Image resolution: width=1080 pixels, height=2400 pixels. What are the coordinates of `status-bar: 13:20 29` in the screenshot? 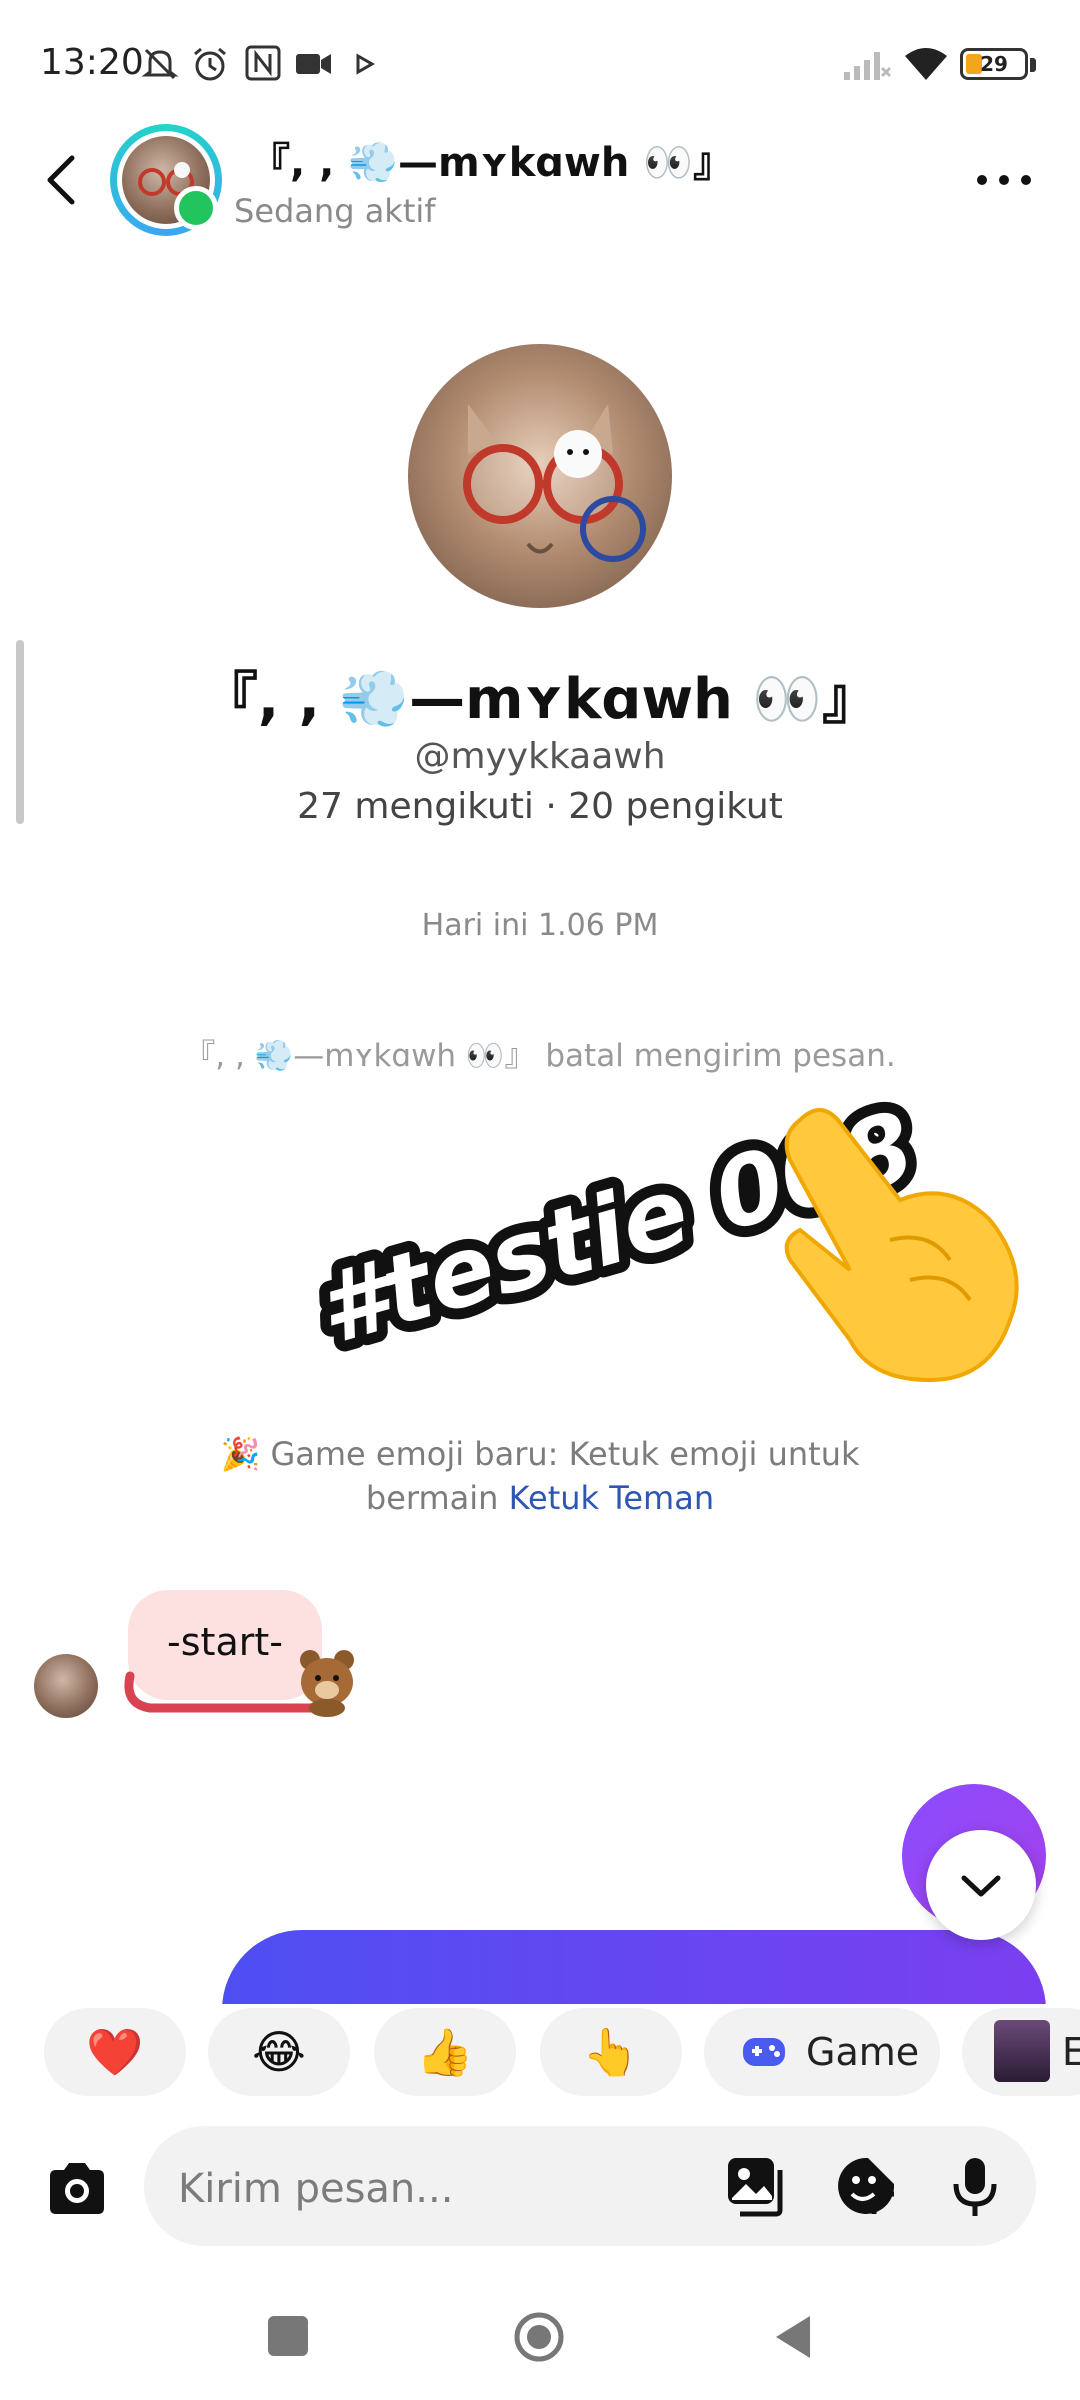 It's located at (540, 60).